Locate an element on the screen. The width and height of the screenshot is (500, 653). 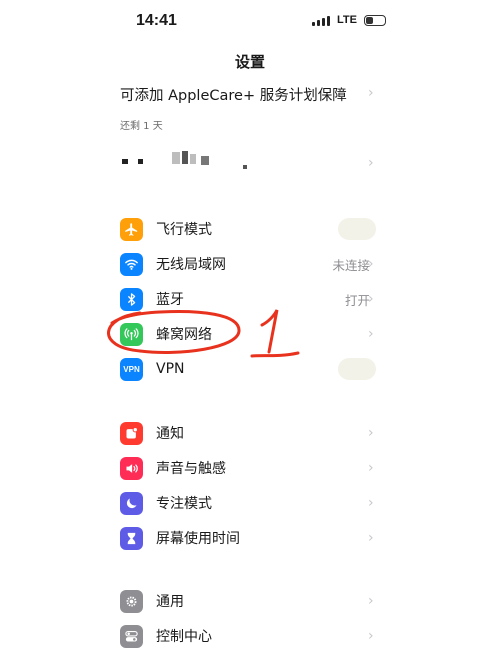
settings-row-label: 通知 is located at coordinates (170, 434).